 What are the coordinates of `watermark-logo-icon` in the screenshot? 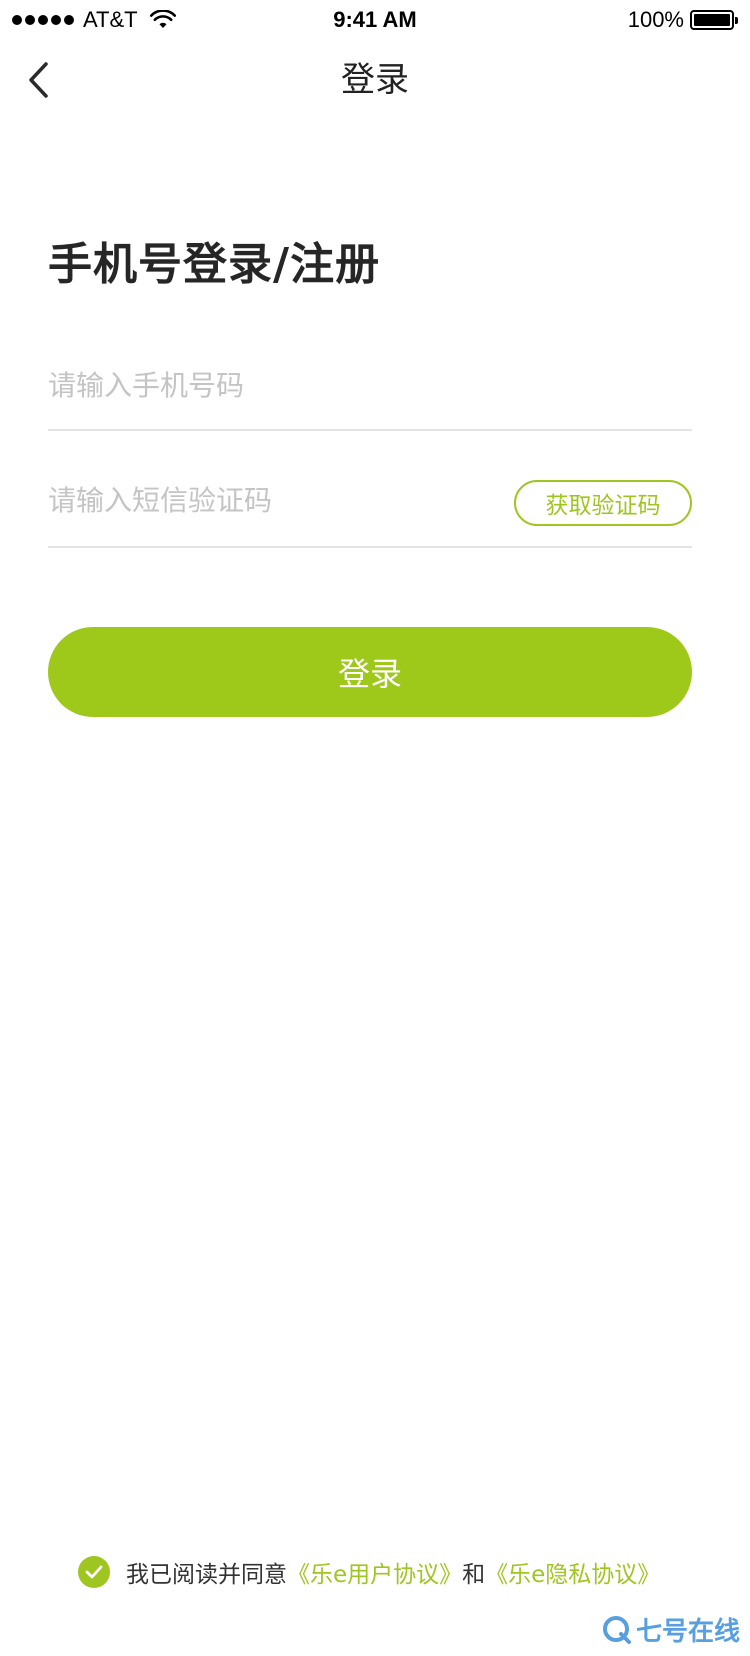 It's located at (616, 1629).